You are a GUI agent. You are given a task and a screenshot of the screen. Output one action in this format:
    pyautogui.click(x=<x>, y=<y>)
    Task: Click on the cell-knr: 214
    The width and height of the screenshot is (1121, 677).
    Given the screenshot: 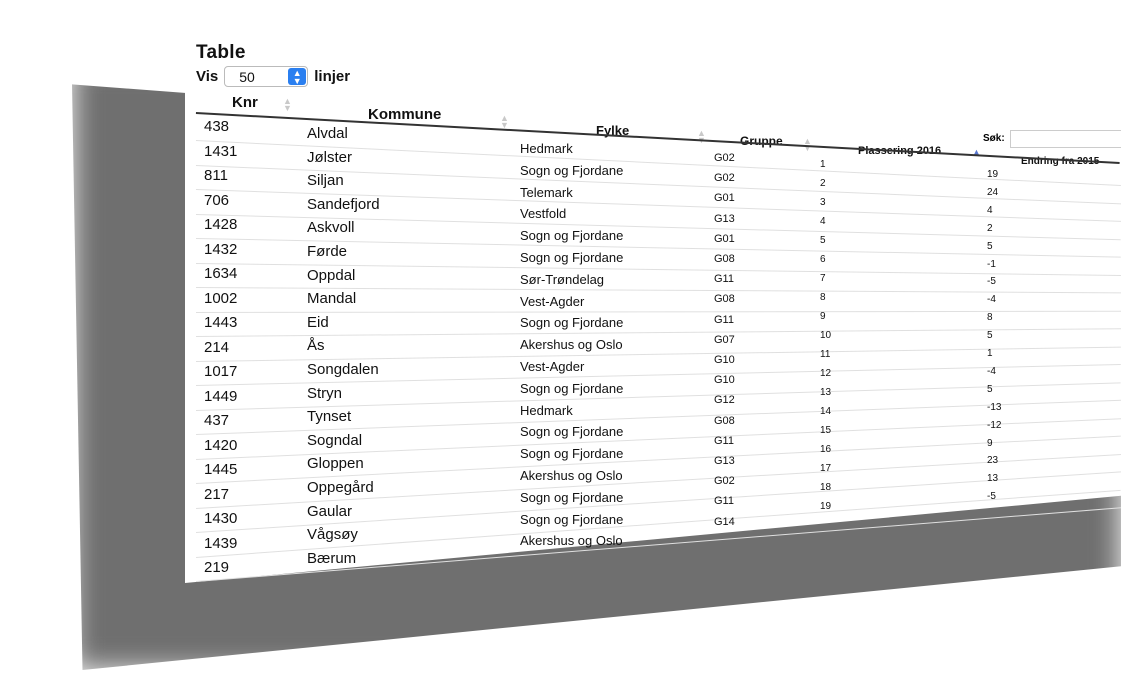 What is the action you would take?
    pyautogui.click(x=217, y=347)
    